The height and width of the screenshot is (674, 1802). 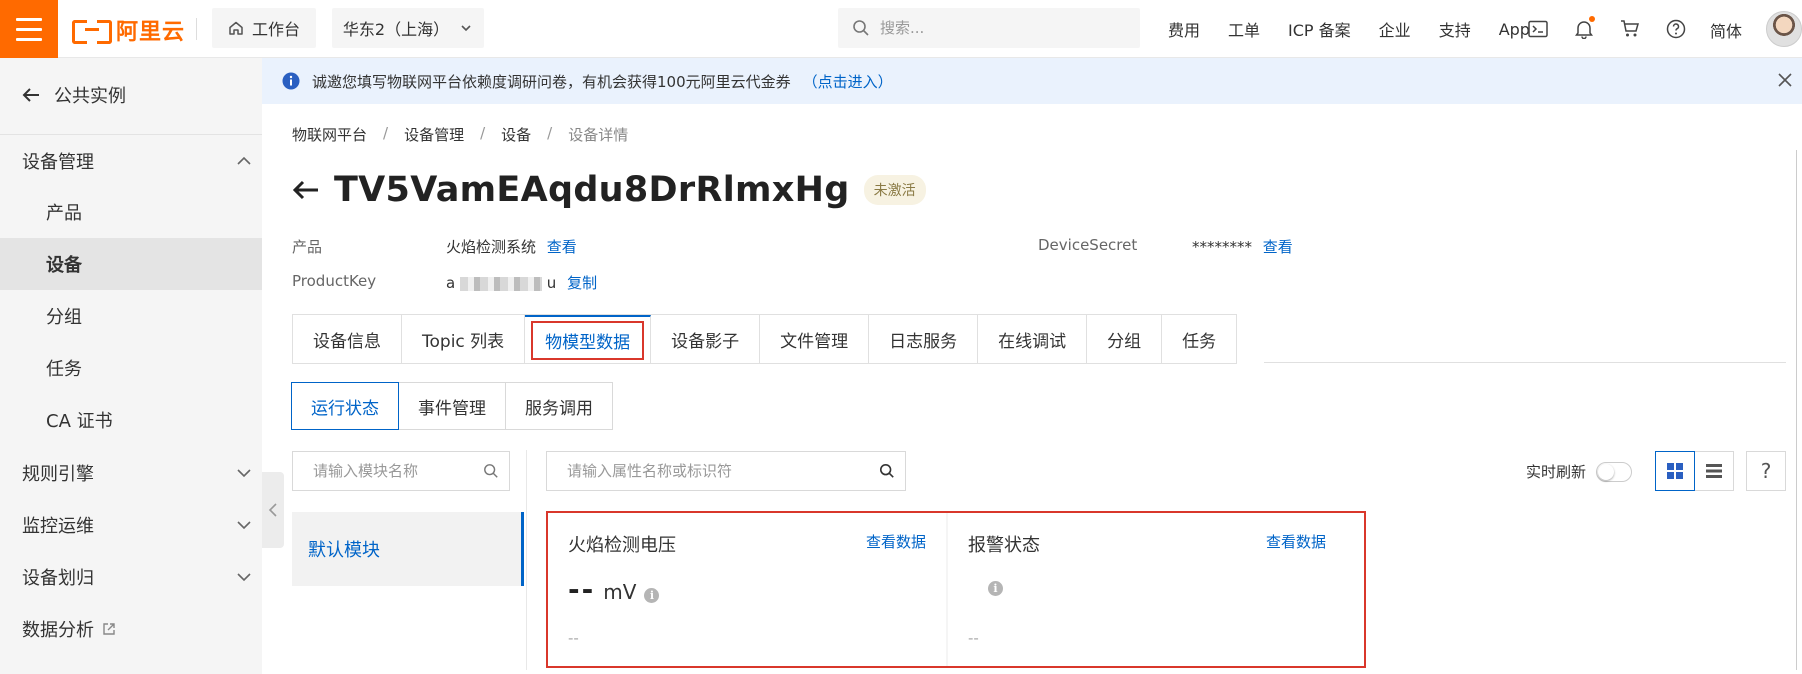 I want to click on close-icon, so click(x=1785, y=80).